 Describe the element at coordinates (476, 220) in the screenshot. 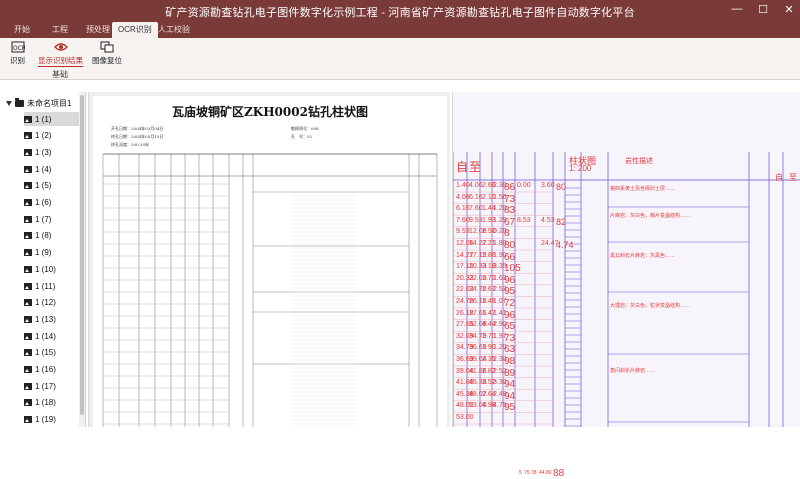

I see `ocr-cell: 9.53` at that location.